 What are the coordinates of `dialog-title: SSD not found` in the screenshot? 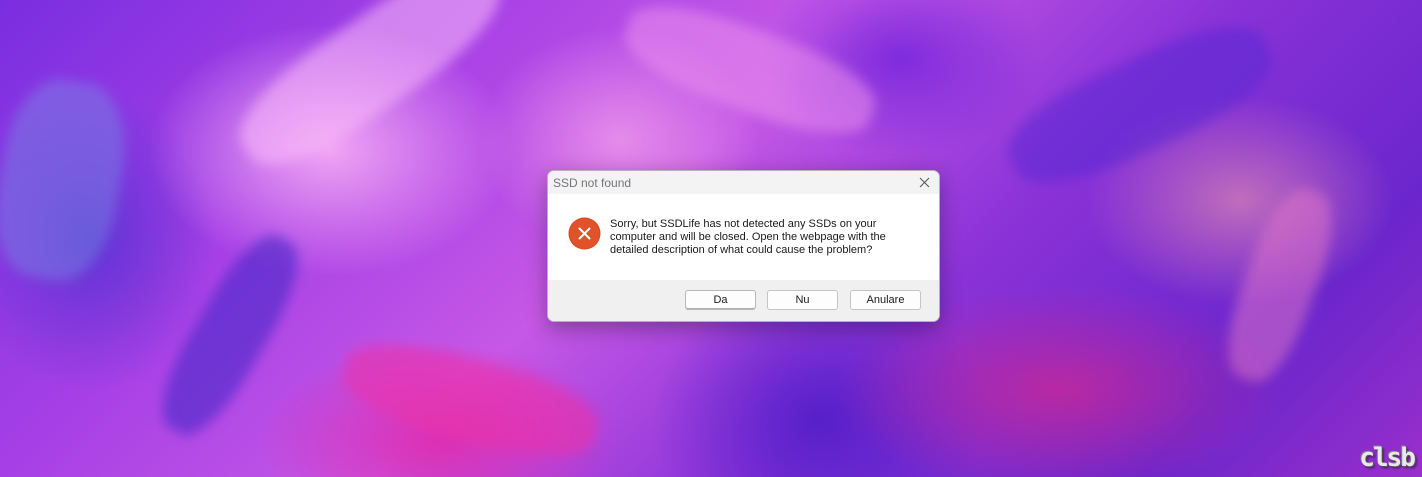 It's located at (592, 183).